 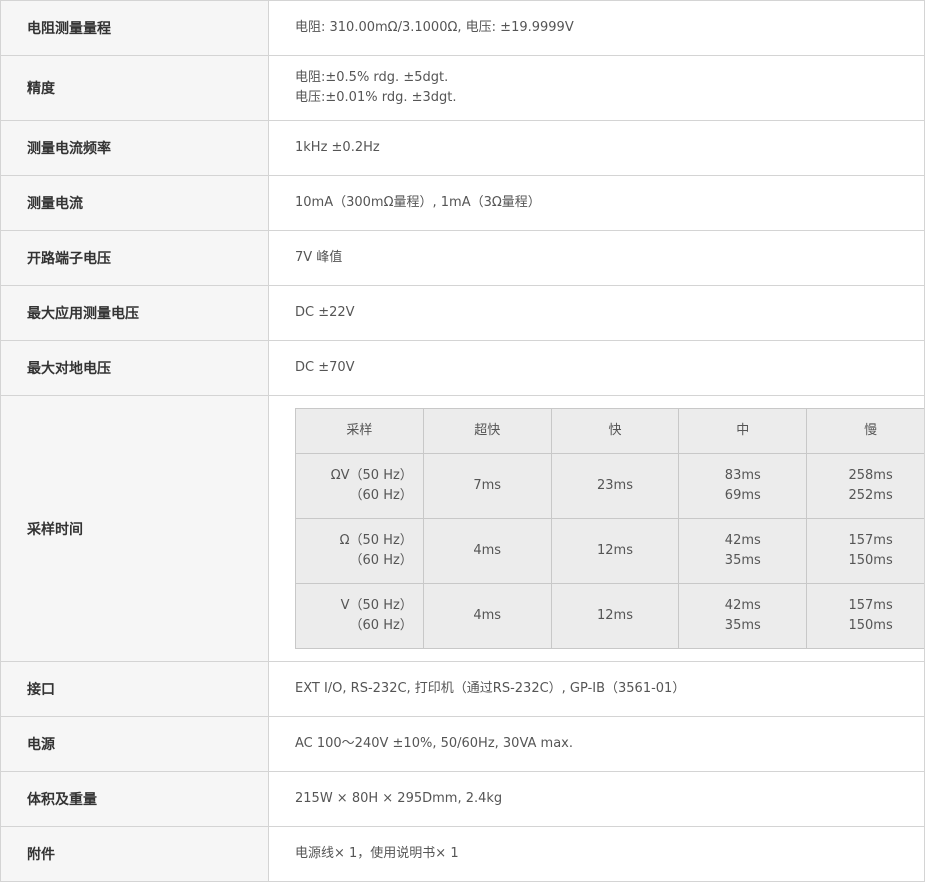 I want to click on spec-label: 测量电流频率, so click(x=135, y=148).